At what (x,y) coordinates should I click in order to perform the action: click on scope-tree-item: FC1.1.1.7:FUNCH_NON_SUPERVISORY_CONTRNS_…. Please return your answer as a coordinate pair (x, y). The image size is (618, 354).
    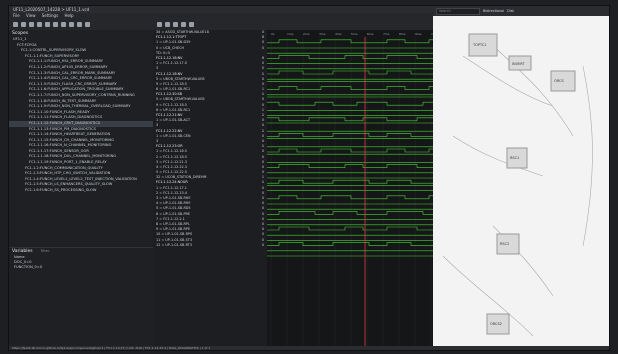
    Looking at the image, I should click on (81, 96).